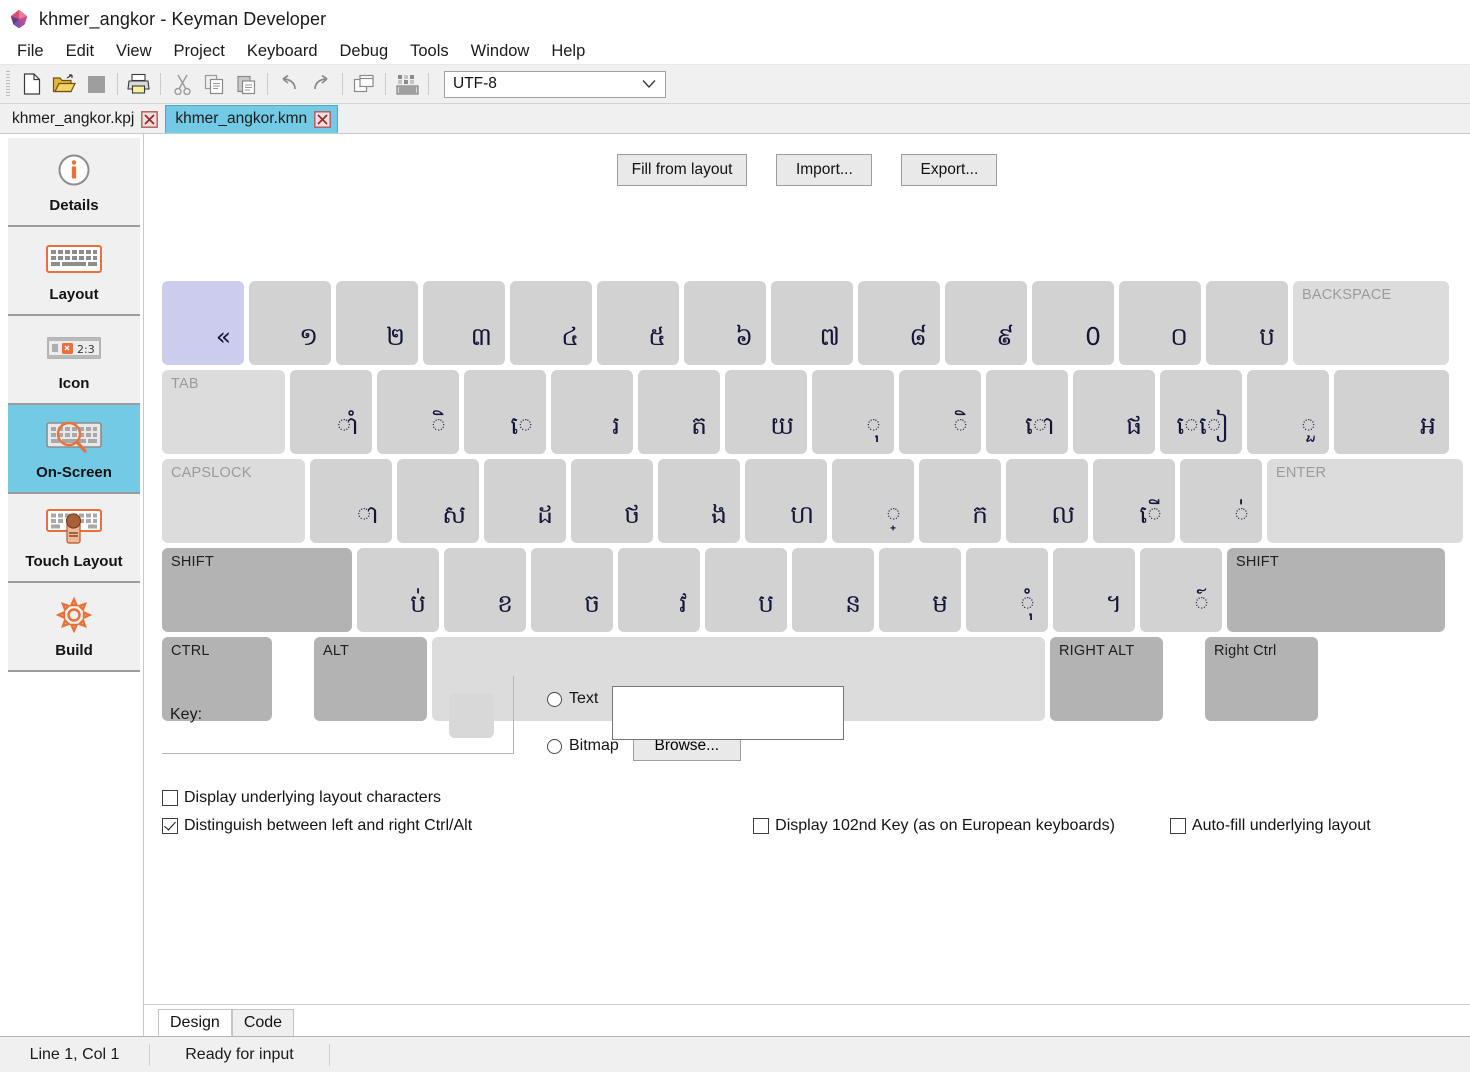  I want to click on menu-help: Help, so click(568, 51).